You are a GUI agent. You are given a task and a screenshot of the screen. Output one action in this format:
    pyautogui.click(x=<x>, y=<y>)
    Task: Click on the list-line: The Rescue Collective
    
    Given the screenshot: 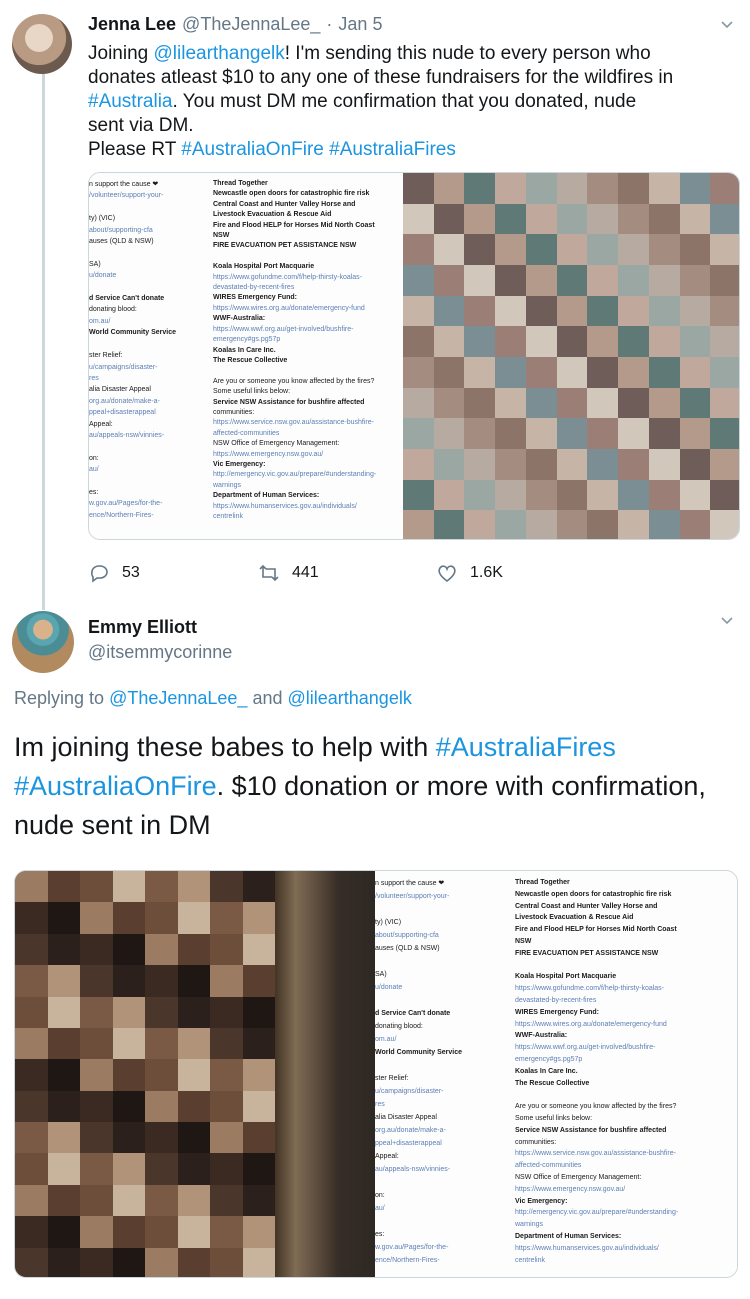 What is the action you would take?
    pyautogui.click(x=250, y=360)
    